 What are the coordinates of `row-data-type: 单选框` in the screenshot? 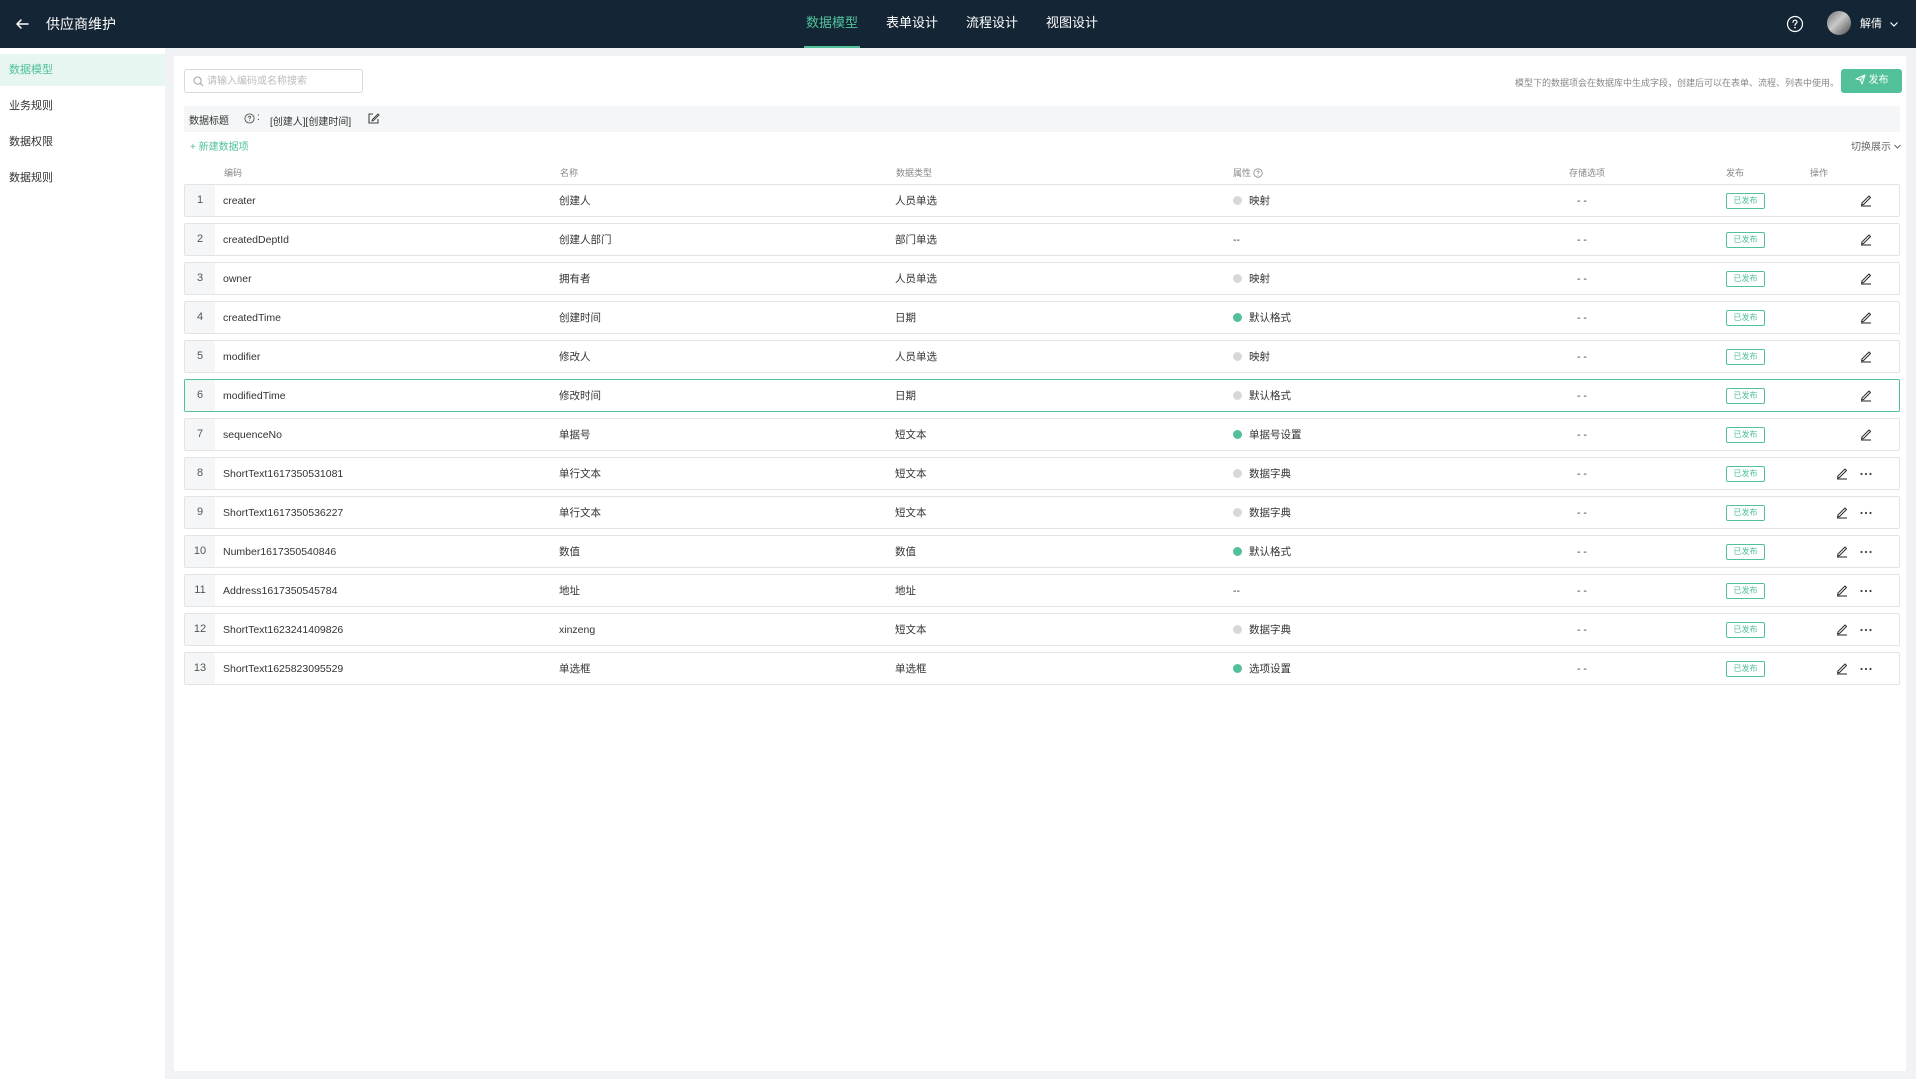 It's located at (911, 669).